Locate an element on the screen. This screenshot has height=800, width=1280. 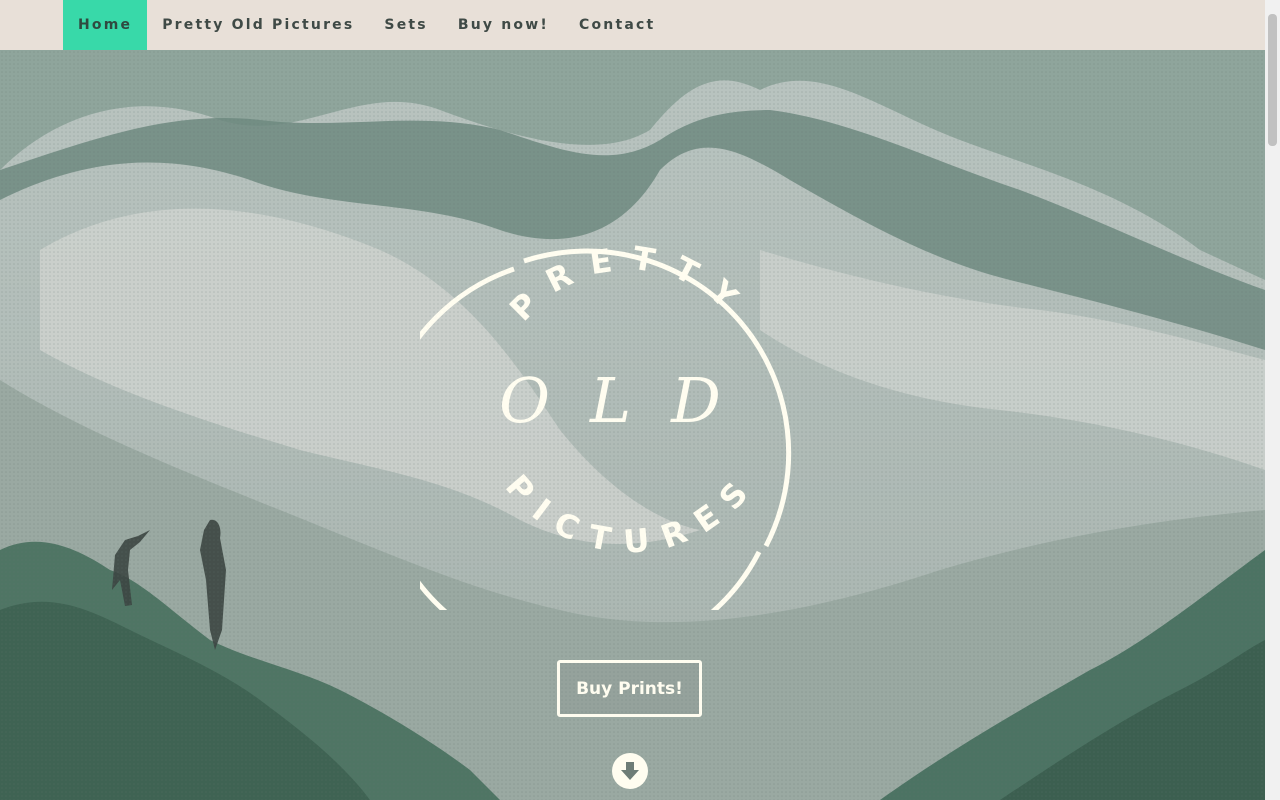
scroll-down-button is located at coordinates (630, 771).